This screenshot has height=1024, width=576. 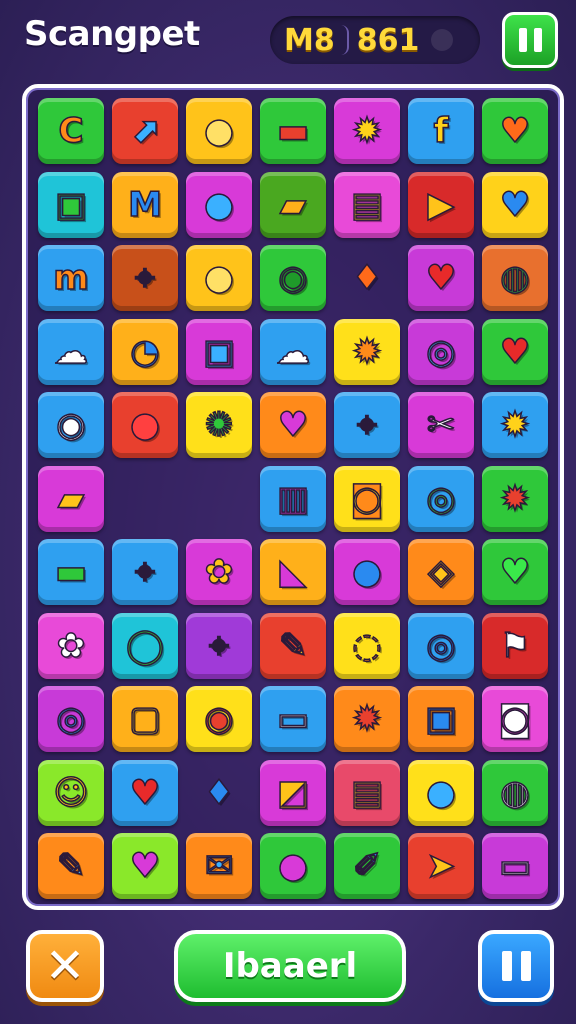 I want to click on search-icon: ◎, so click(x=70, y=719).